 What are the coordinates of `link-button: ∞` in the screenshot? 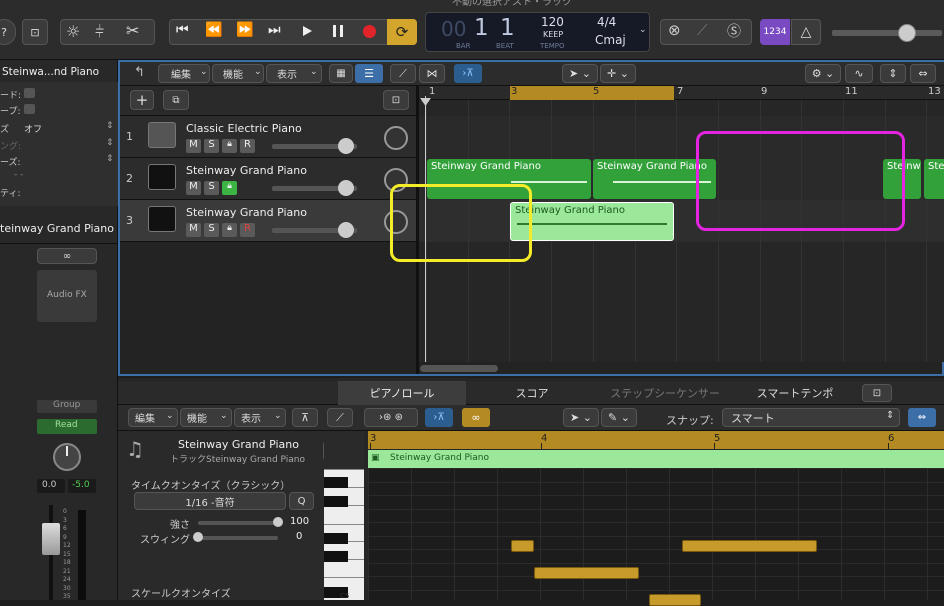 It's located at (67, 256).